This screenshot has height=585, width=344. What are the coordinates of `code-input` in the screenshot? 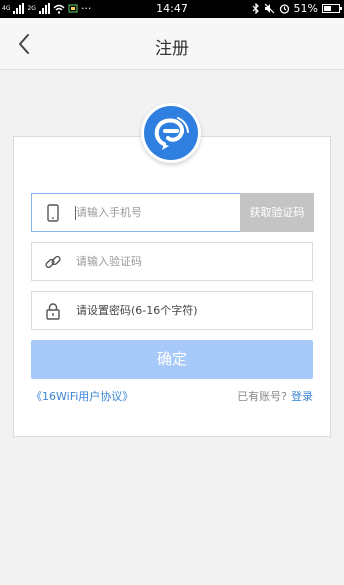 It's located at (191, 261).